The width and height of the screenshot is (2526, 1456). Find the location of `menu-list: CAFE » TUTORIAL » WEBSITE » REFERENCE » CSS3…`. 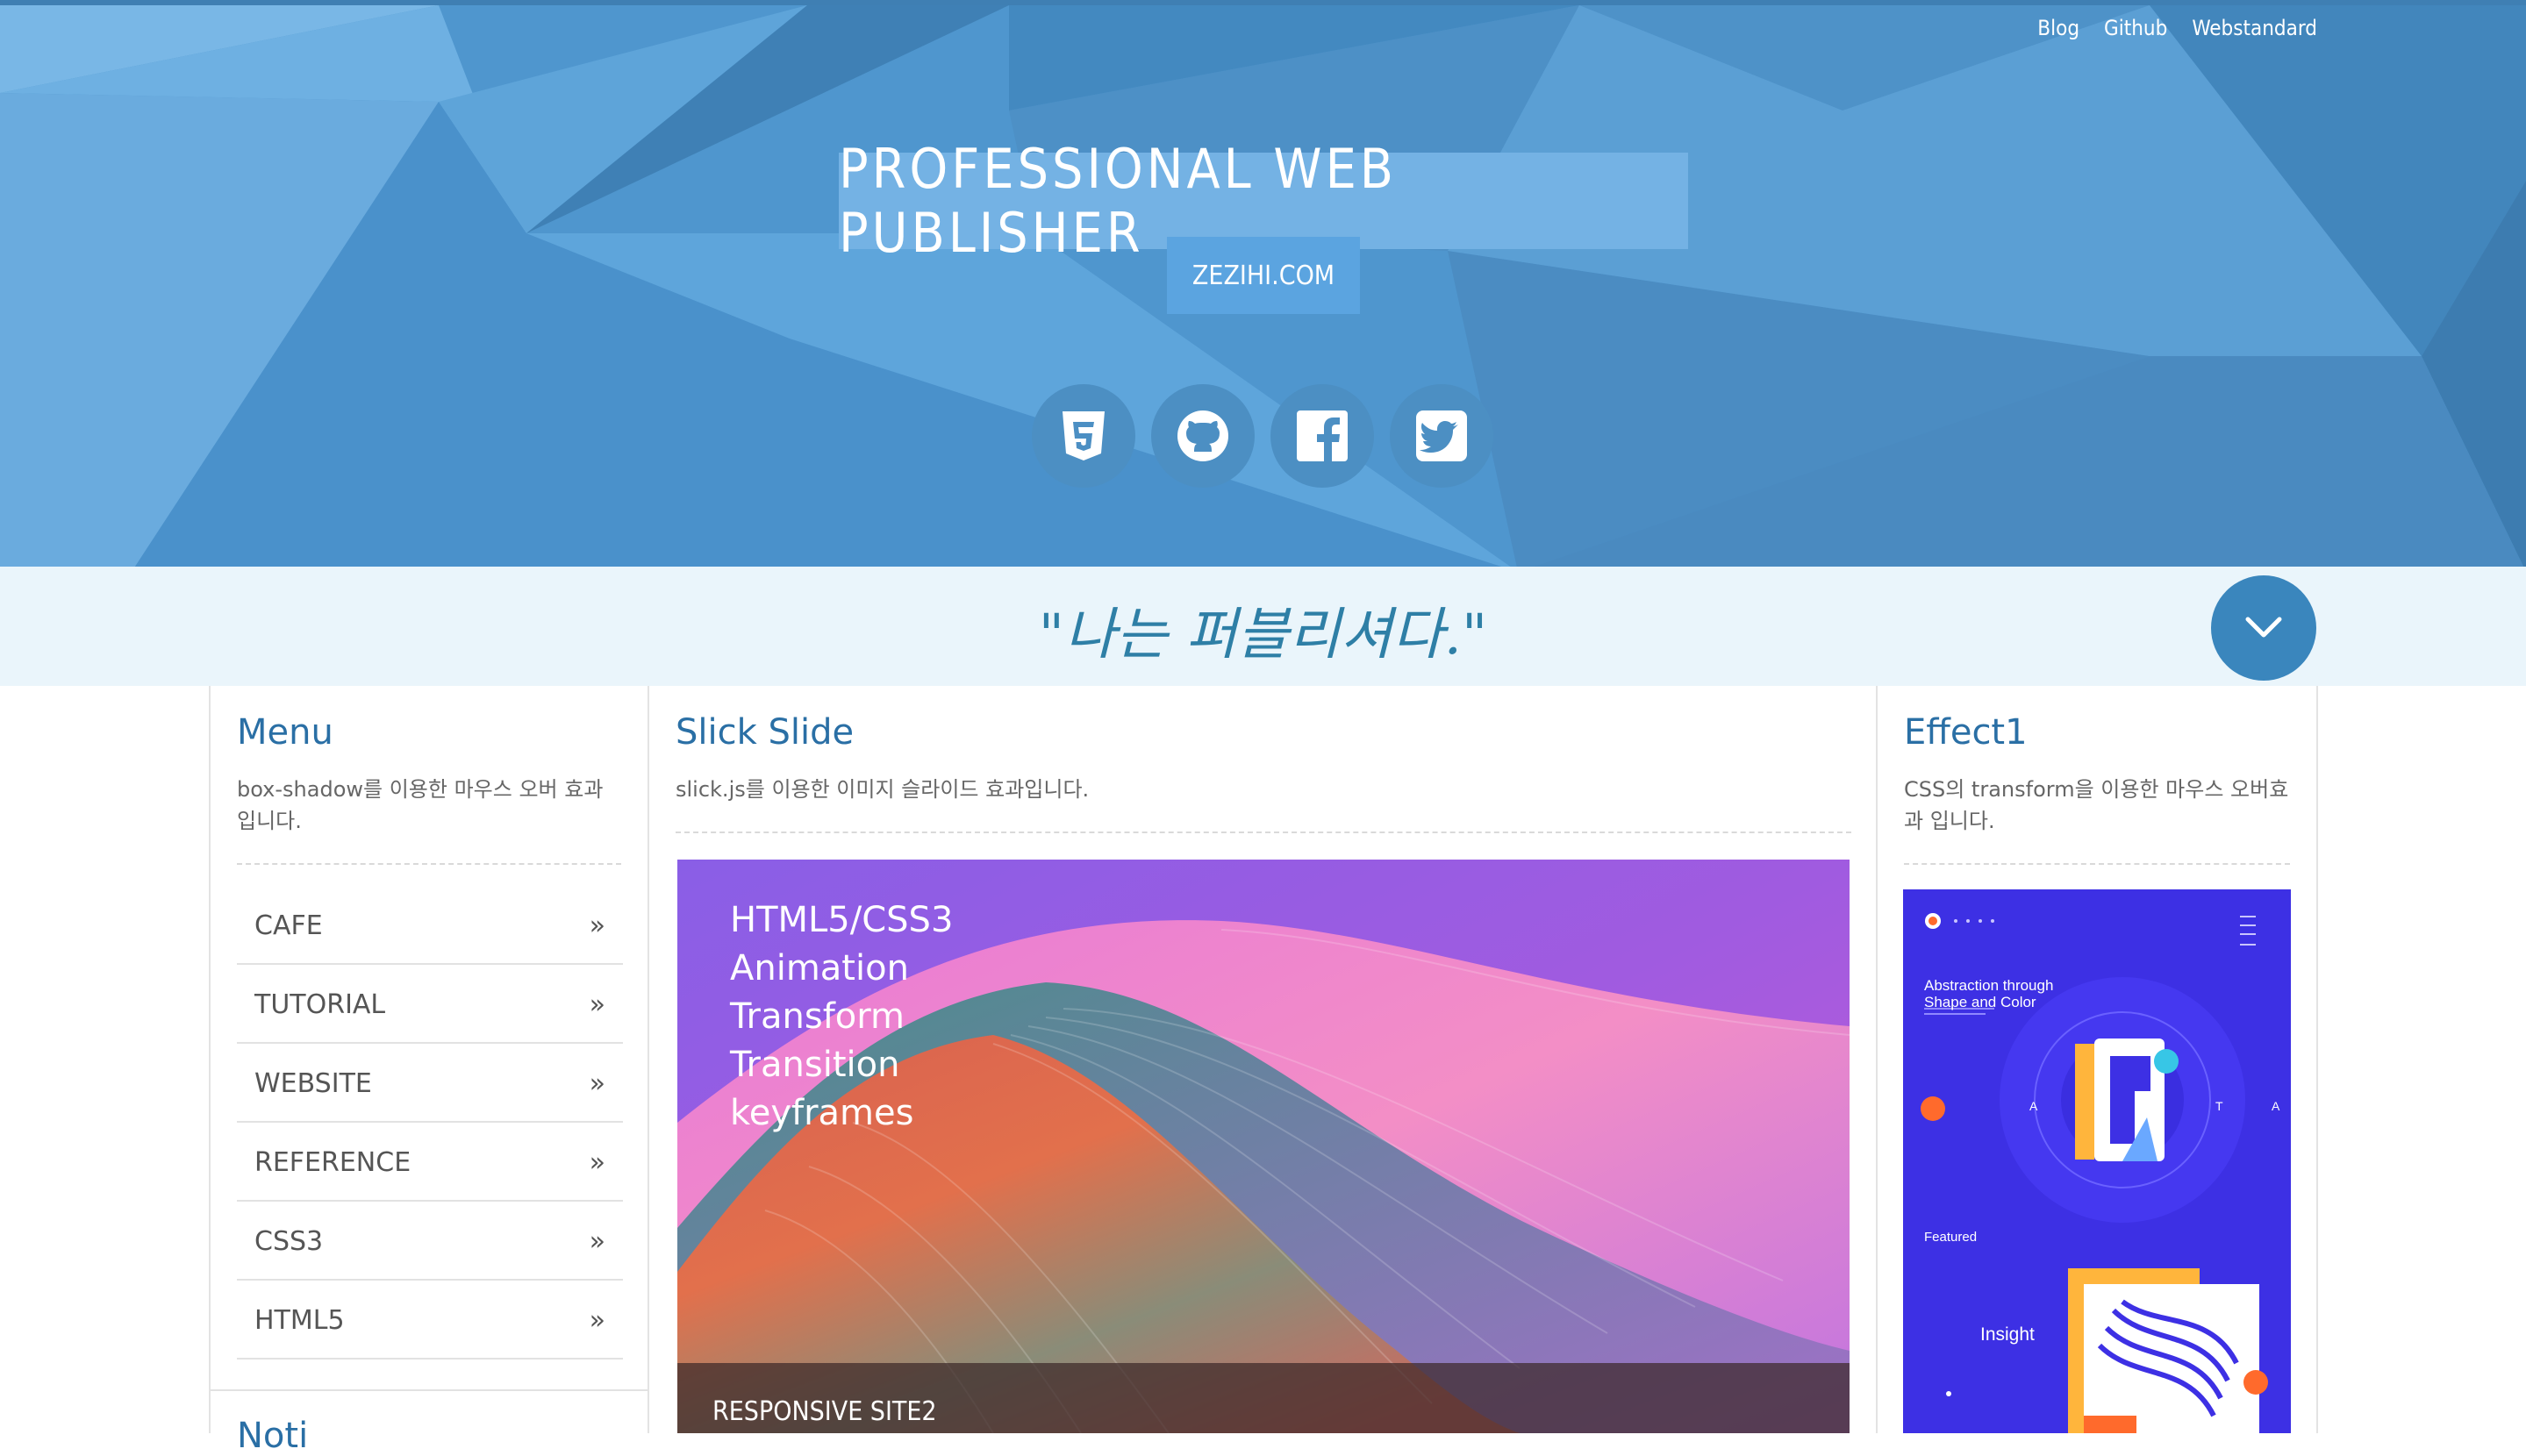

menu-list: CAFE » TUTORIAL » WEBSITE » REFERENCE » CSS3… is located at coordinates (430, 1124).